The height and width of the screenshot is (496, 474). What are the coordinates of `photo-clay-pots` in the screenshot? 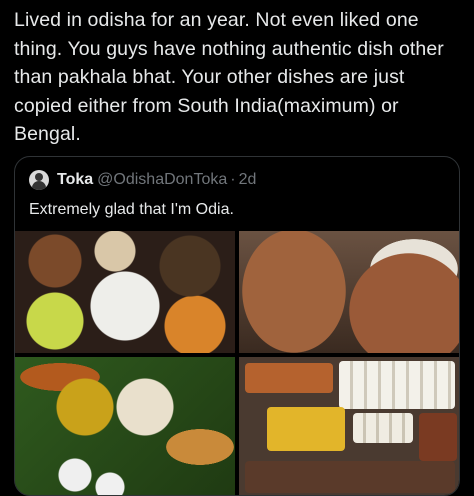 It's located at (349, 292).